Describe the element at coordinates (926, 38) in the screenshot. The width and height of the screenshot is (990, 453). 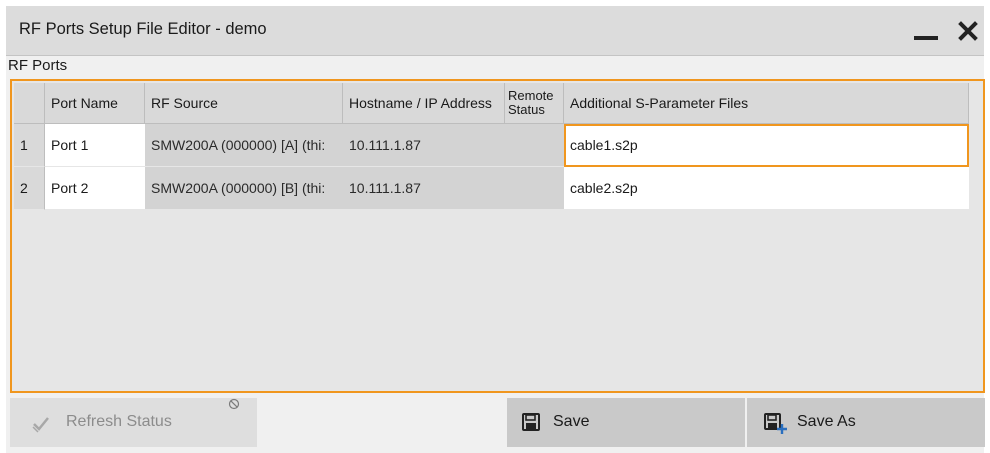
I see `minimize-icon` at that location.